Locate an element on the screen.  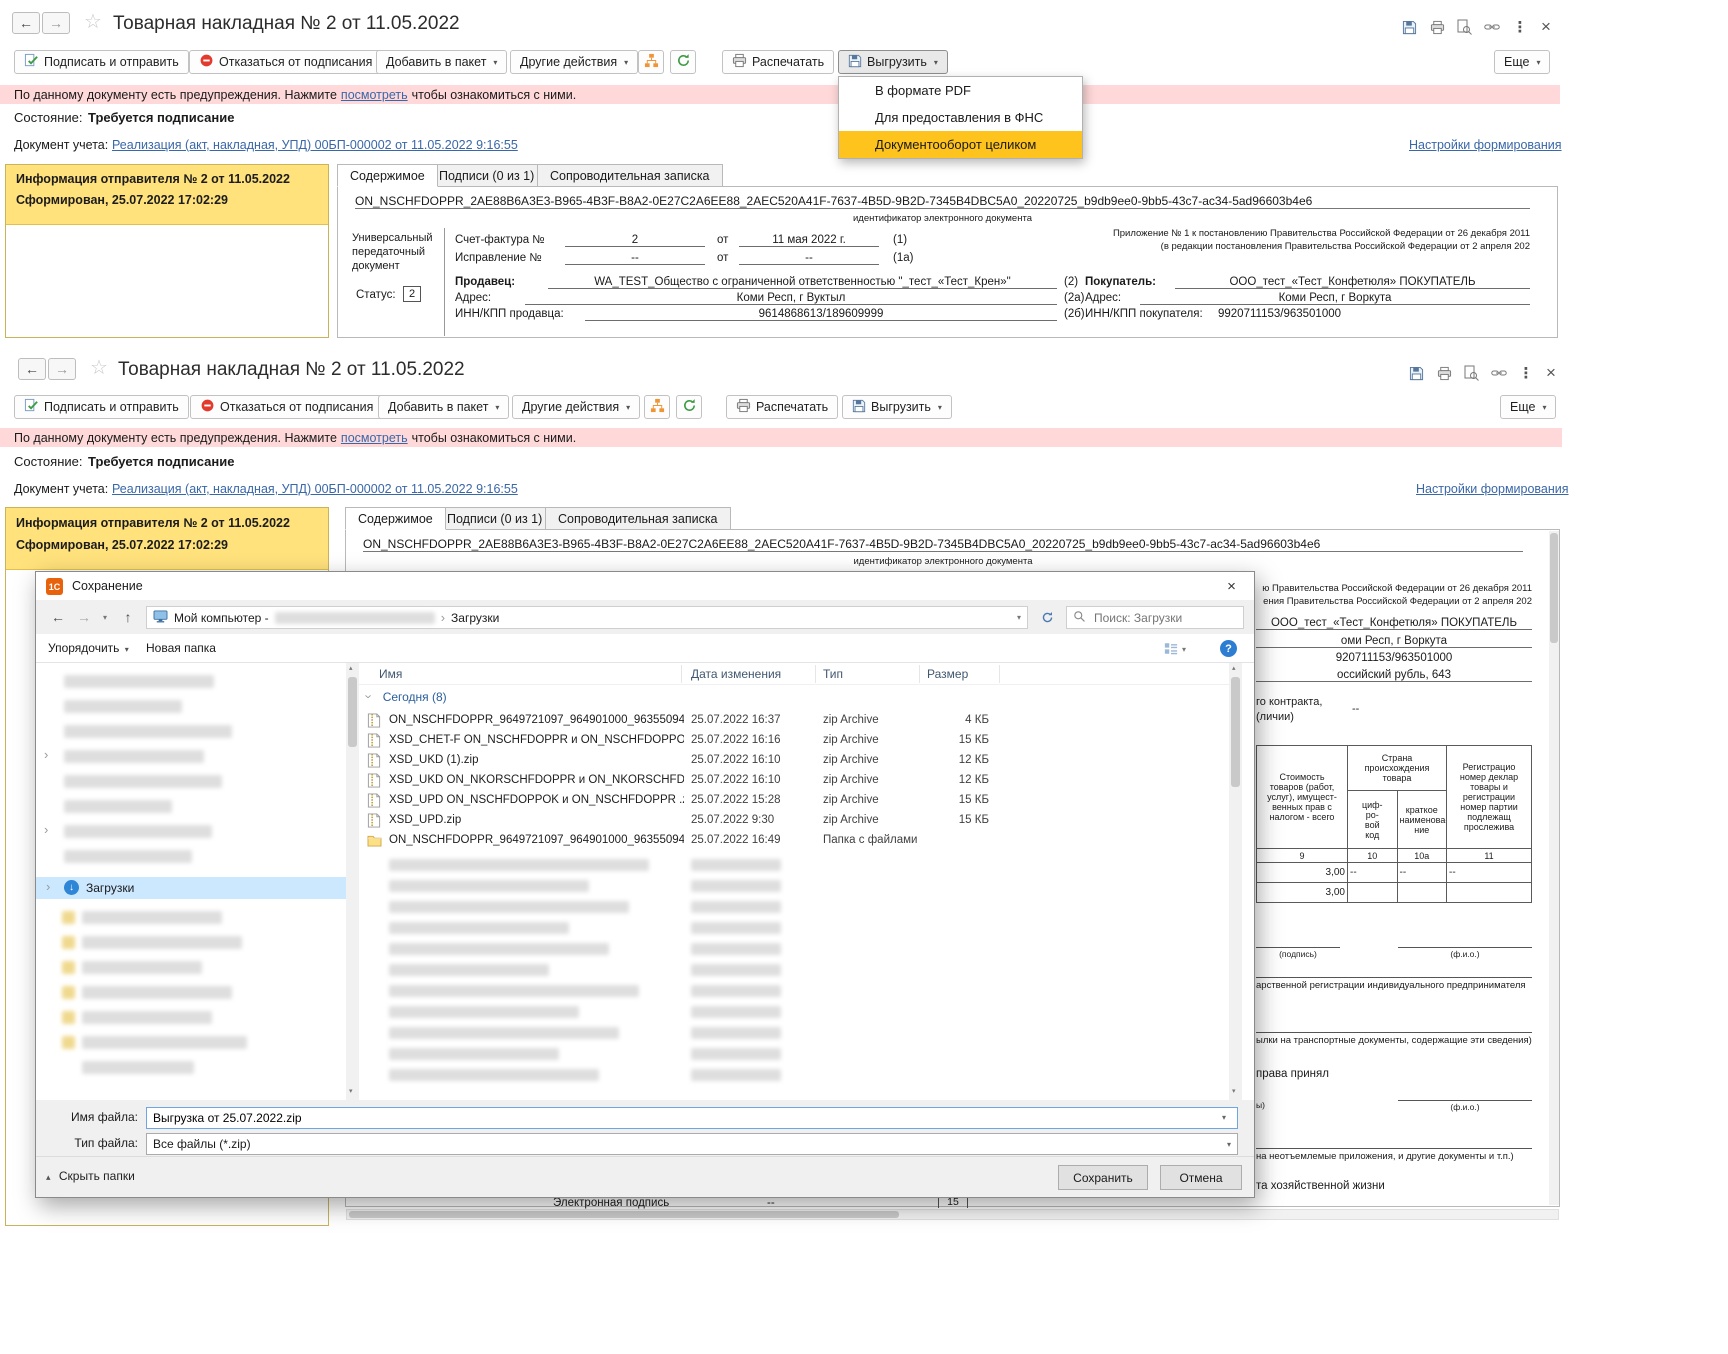
group-expand-icon: › is located at coordinates (369, 696).